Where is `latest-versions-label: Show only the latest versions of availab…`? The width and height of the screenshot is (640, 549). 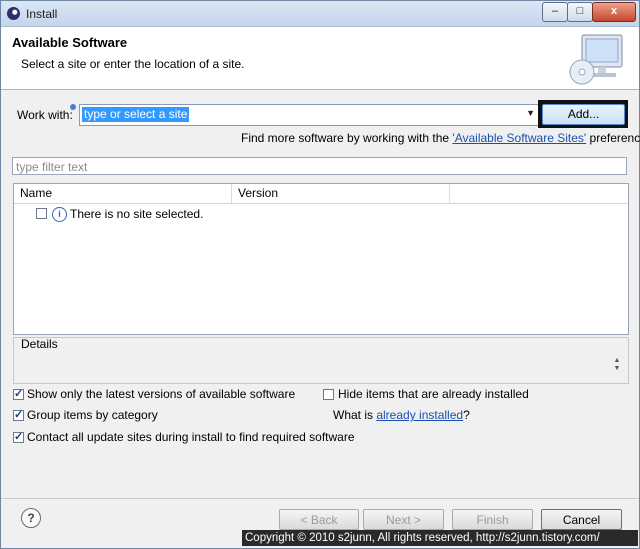
latest-versions-label: Show only the latest versions of availab… is located at coordinates (161, 394).